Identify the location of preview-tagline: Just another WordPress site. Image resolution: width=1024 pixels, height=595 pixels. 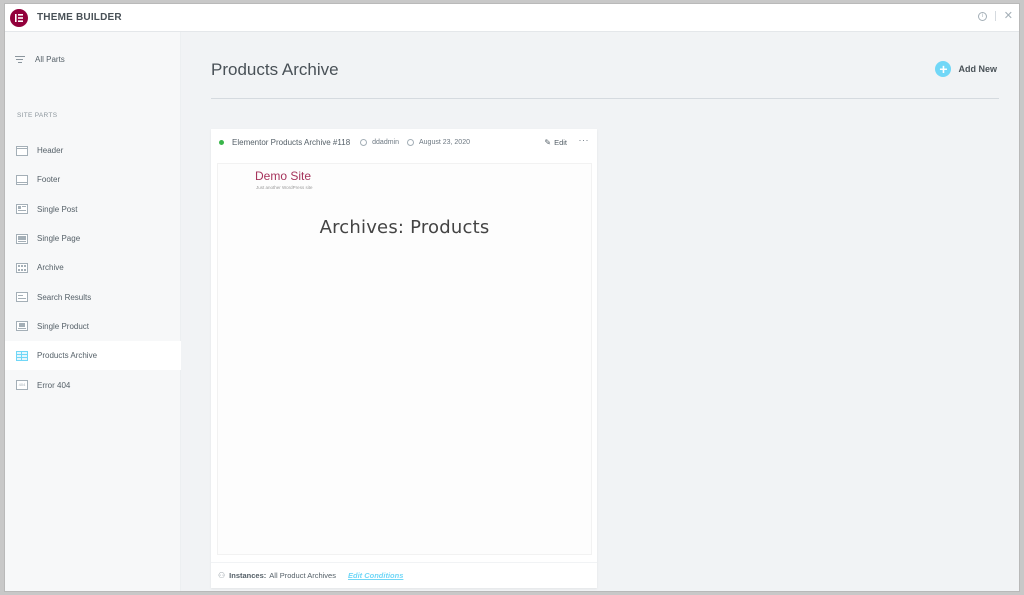
(284, 187).